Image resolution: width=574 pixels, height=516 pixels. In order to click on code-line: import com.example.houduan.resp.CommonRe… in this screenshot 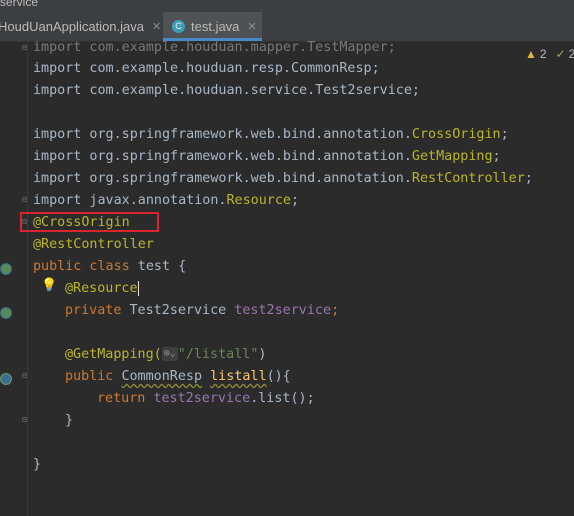, I will do `click(206, 69)`.